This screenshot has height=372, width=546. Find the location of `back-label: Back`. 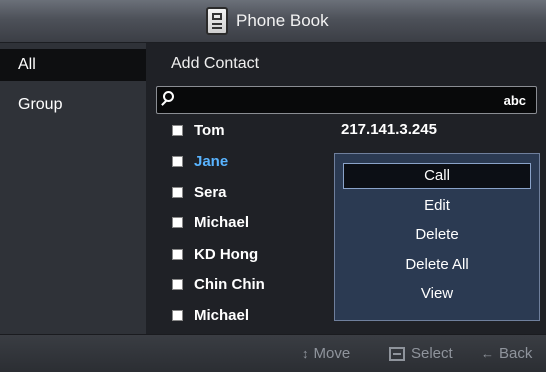

back-label: Back is located at coordinates (516, 353).